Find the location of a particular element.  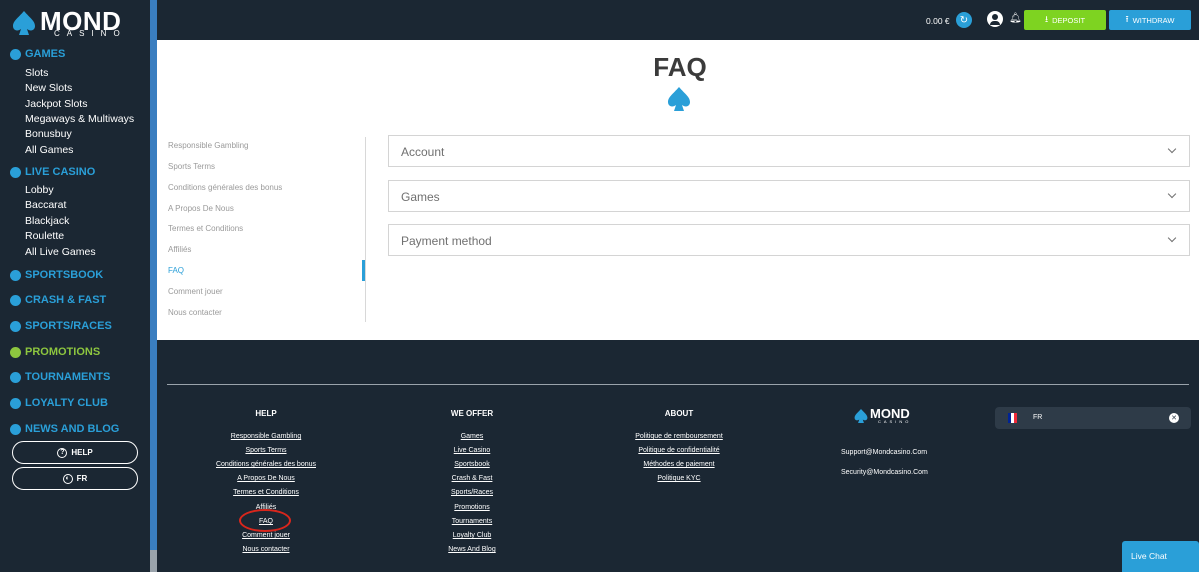

footer-link: Live Casino is located at coordinates (472, 450).